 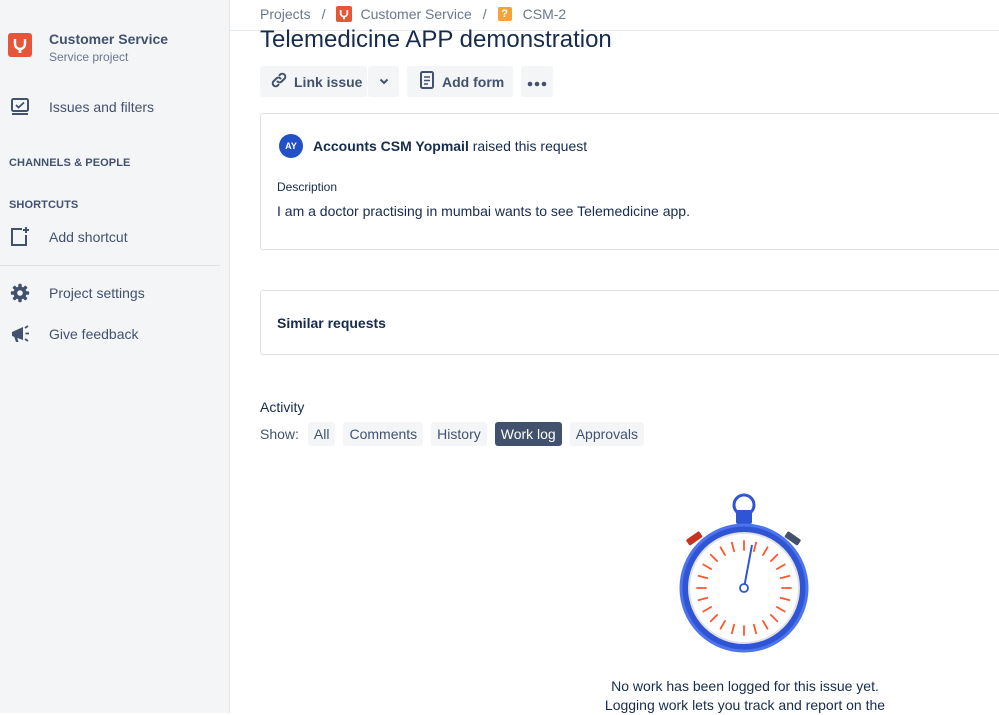 I want to click on filter-history: History, so click(x=459, y=434).